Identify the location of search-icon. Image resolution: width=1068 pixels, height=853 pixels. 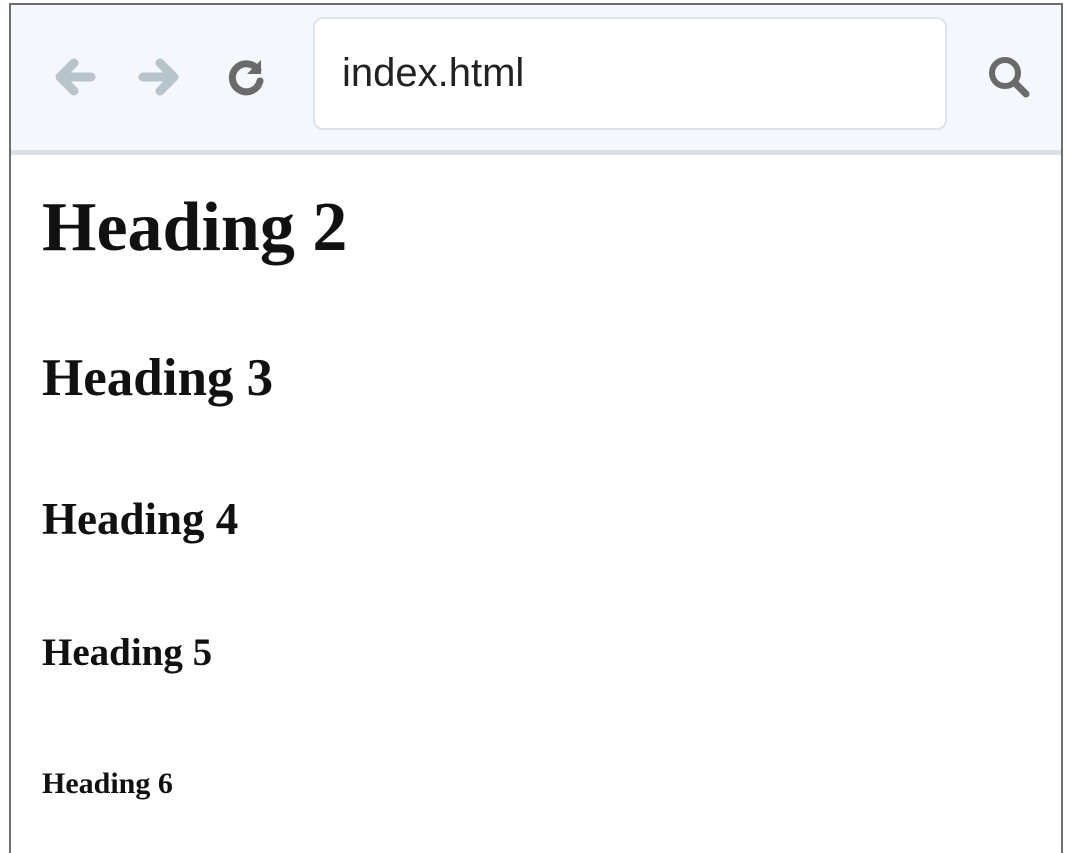
(1009, 79).